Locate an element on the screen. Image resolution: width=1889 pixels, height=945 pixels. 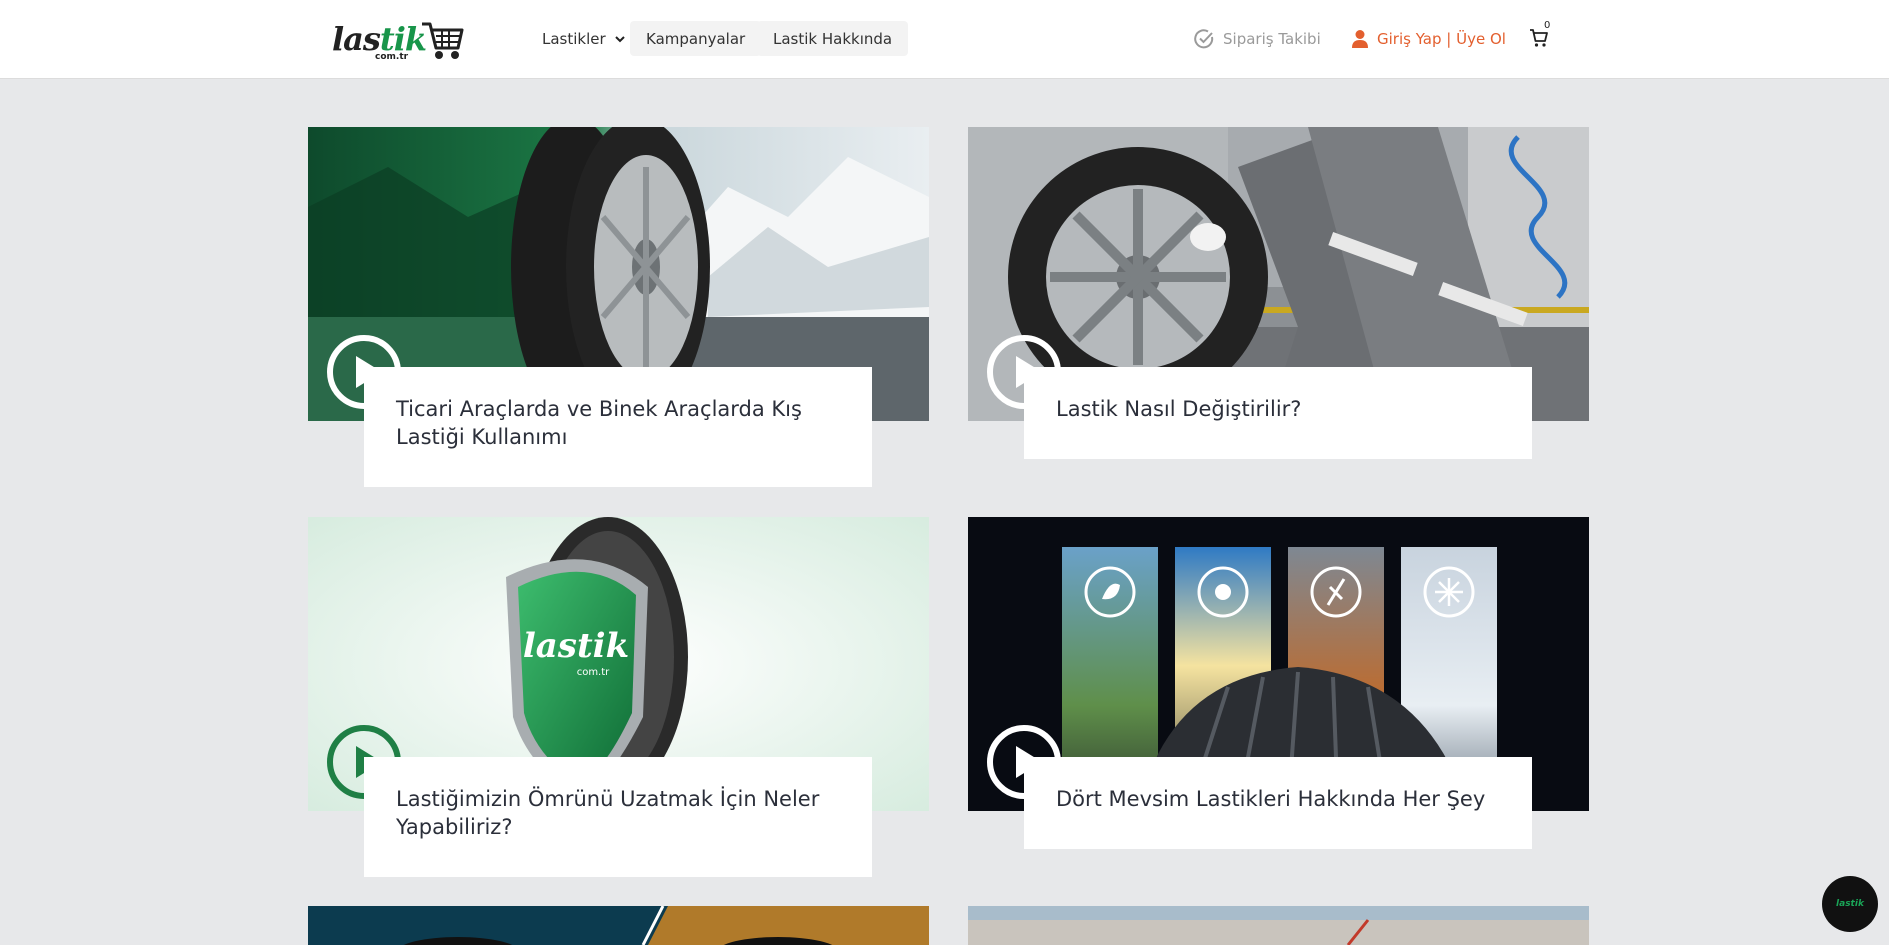
nav-item-label: Lastikler is located at coordinates (574, 38).